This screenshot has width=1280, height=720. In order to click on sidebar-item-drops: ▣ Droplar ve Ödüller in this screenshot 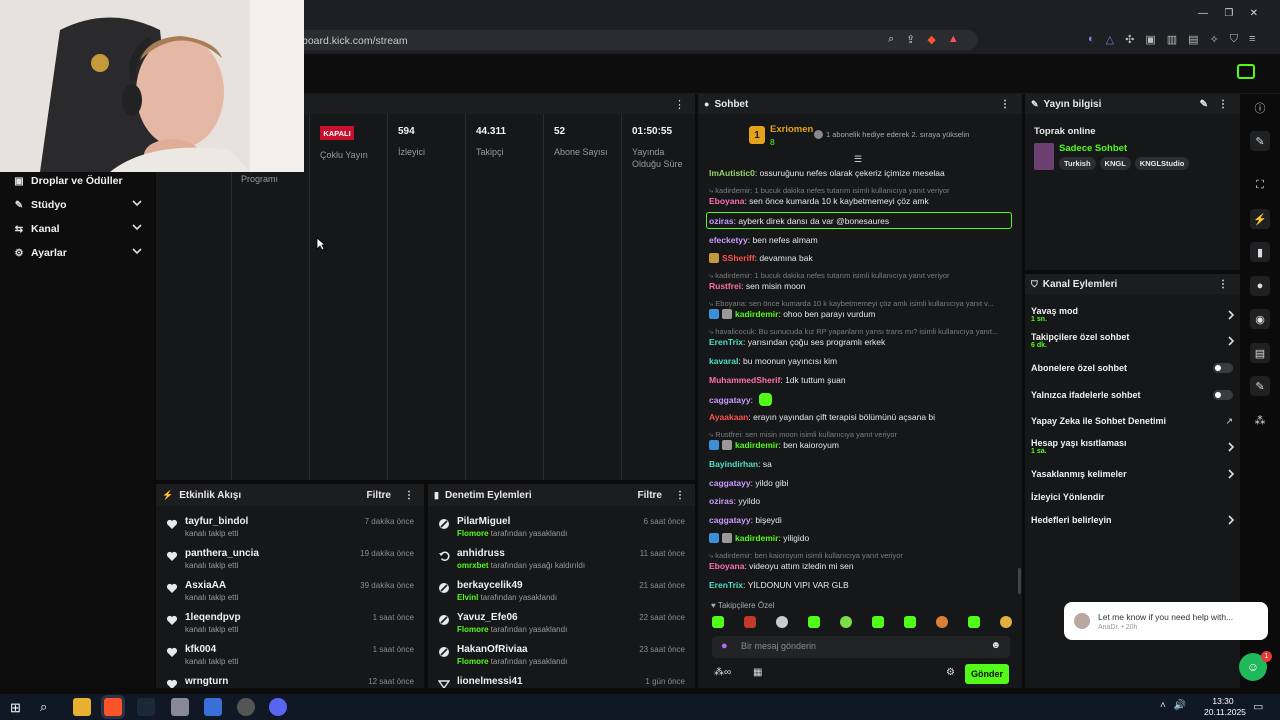, I will do `click(77, 181)`.